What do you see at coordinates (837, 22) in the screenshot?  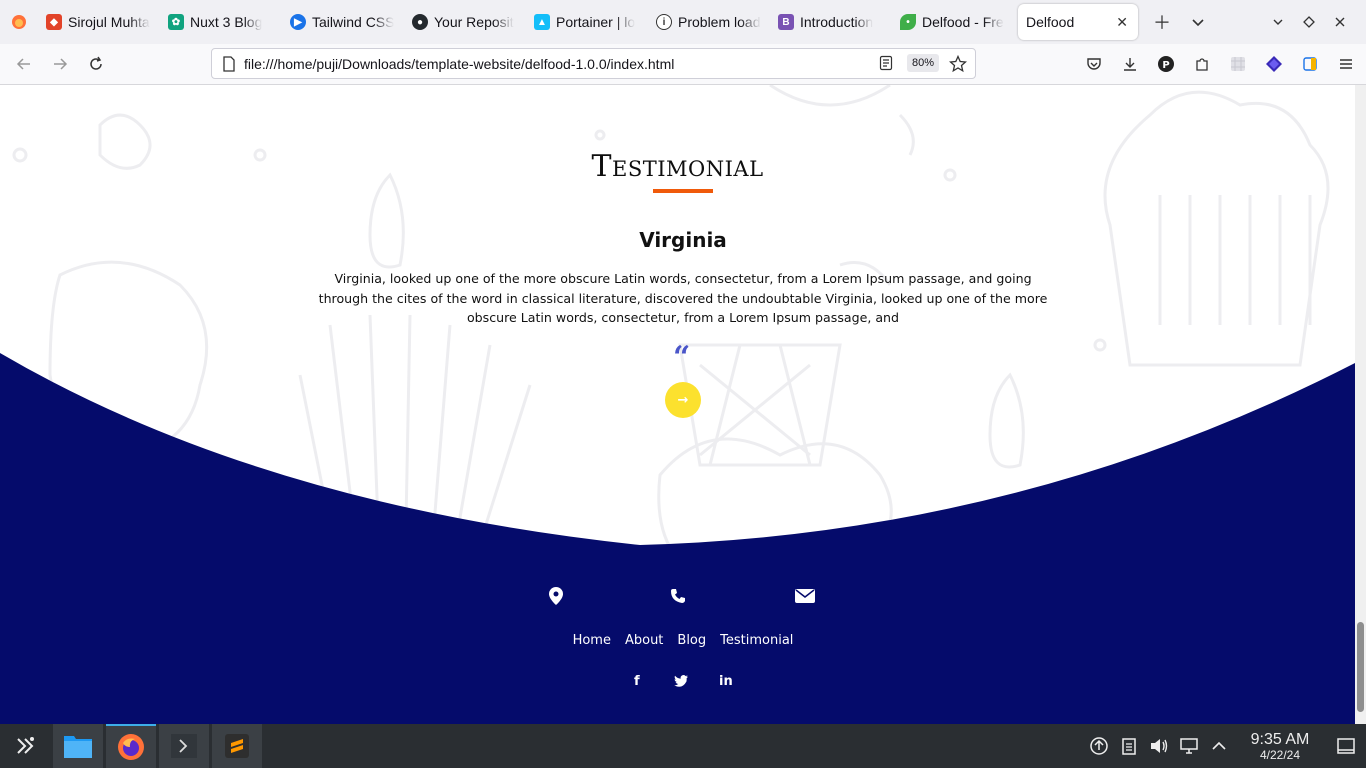 I see `tab-title: Introduction` at bounding box center [837, 22].